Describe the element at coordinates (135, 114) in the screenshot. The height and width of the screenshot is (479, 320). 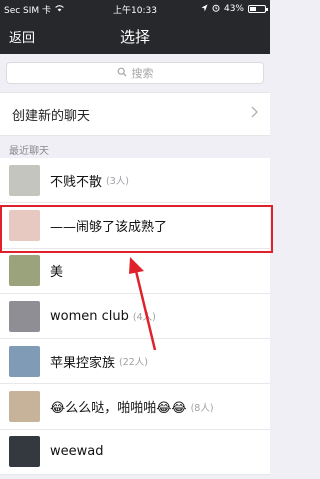
I see `create-new-chat-row: 创建新的聊天` at that location.